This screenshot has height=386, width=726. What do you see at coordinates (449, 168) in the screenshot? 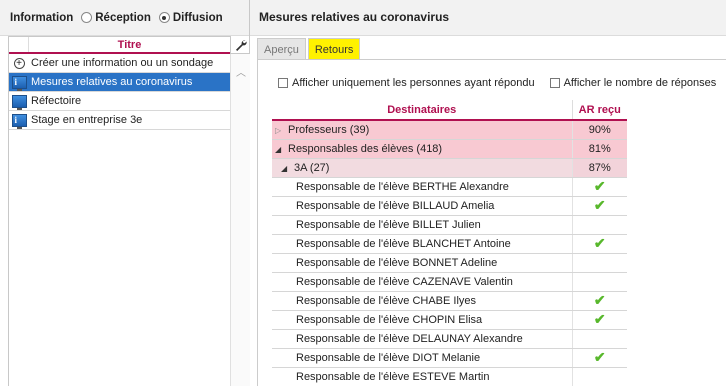
I see `group-row-3a: ◢ 3A (27) 87%` at bounding box center [449, 168].